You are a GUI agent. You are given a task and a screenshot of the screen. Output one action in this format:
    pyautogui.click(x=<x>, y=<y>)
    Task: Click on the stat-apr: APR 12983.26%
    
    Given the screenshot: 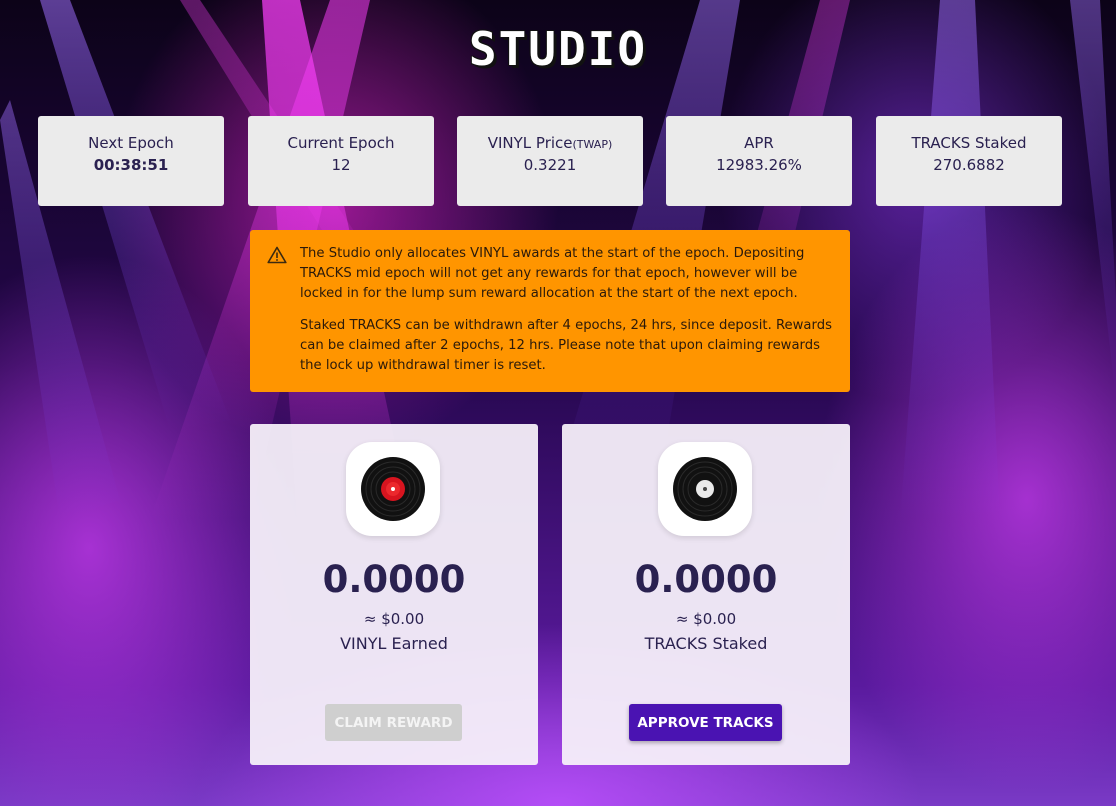 What is the action you would take?
    pyautogui.click(x=759, y=161)
    